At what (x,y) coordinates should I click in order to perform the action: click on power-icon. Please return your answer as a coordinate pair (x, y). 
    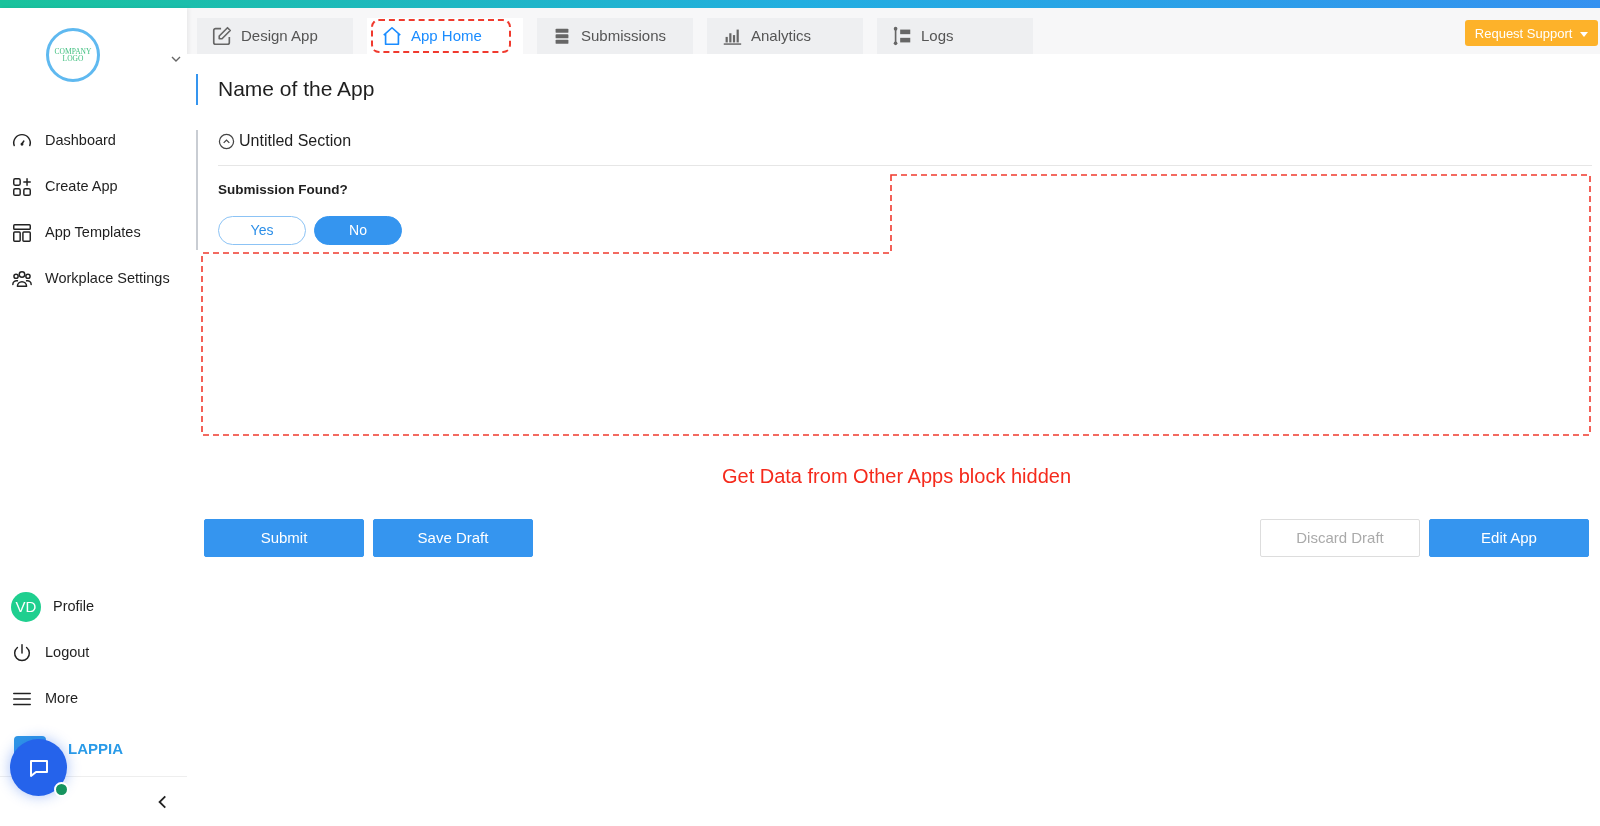
    Looking at the image, I should click on (22, 653).